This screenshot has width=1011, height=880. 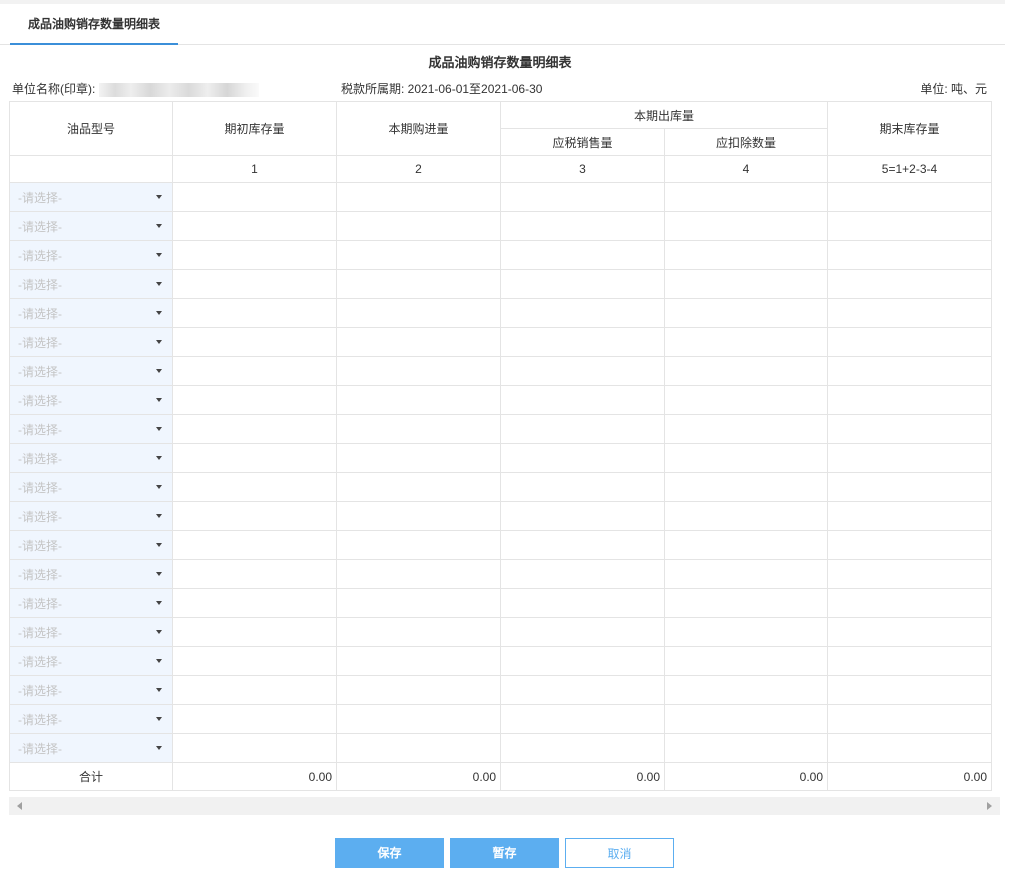 I want to click on horizontal-scrollbar, so click(x=504, y=806).